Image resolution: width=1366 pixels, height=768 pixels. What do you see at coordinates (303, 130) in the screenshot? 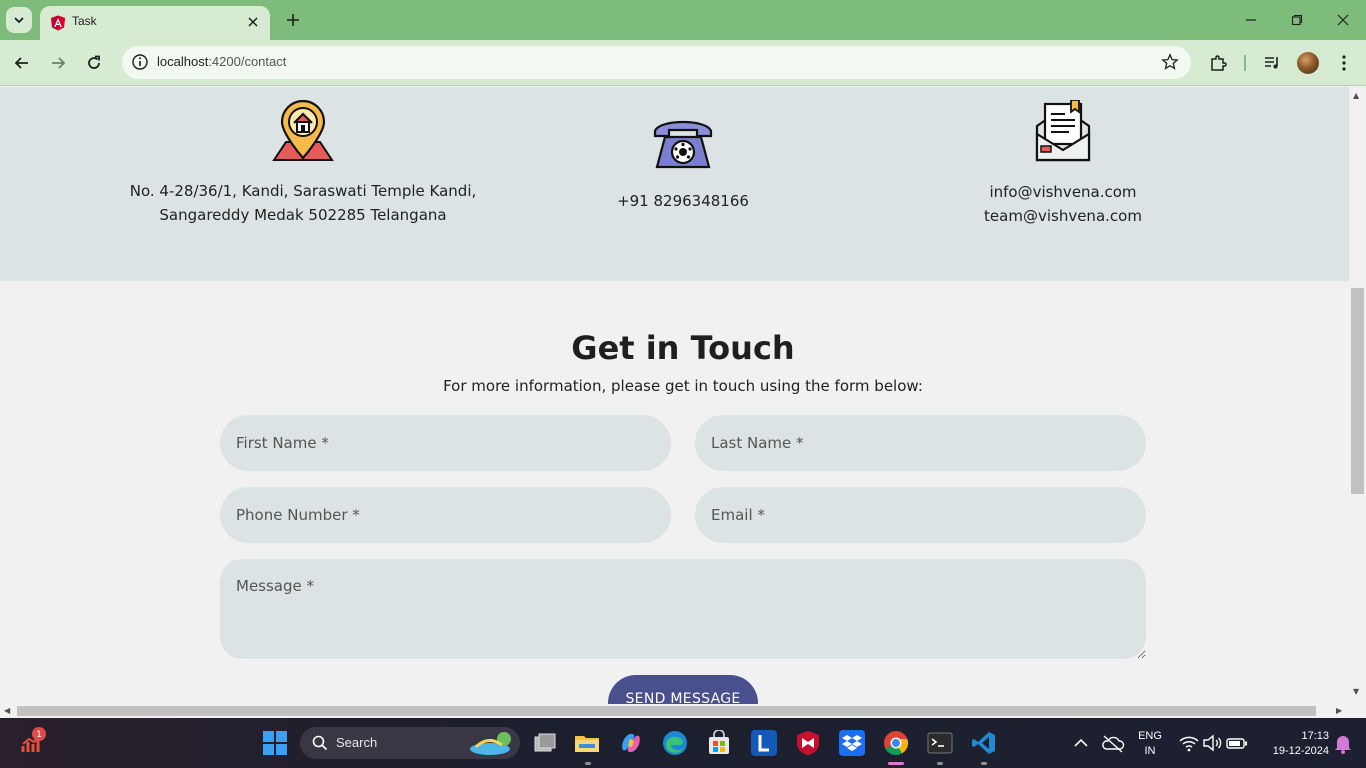
I see `location-home-icon` at bounding box center [303, 130].